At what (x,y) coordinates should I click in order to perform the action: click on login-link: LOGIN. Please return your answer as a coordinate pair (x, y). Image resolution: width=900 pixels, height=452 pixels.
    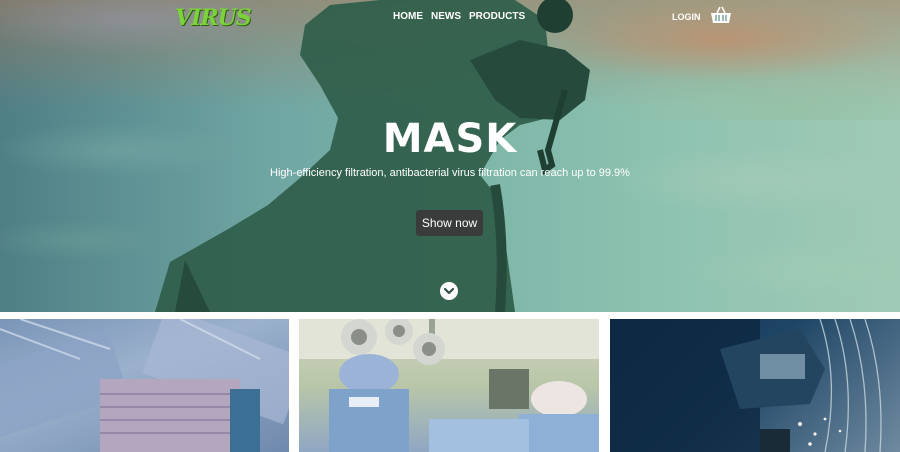
    Looking at the image, I should click on (686, 17).